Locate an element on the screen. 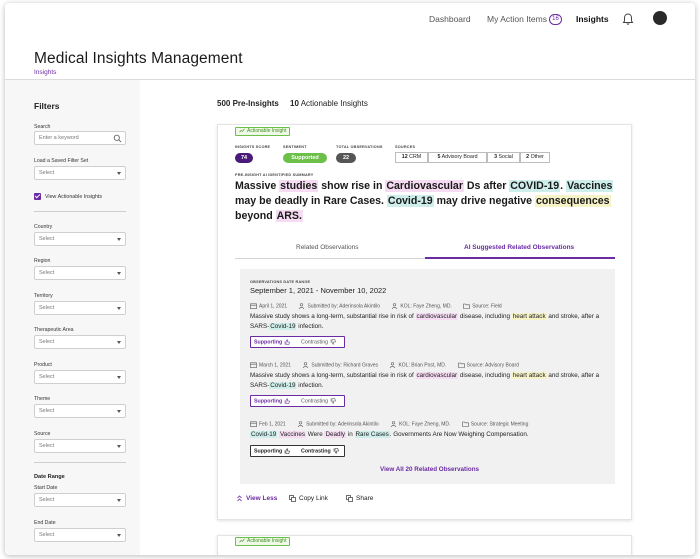 The width and height of the screenshot is (700, 559). obs-source: Source: Advisory Board is located at coordinates (492, 365).